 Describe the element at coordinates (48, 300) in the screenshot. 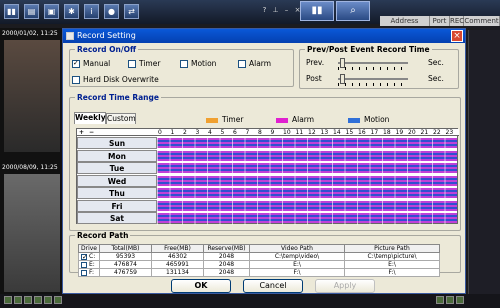

I see `snapshot-icon` at that location.